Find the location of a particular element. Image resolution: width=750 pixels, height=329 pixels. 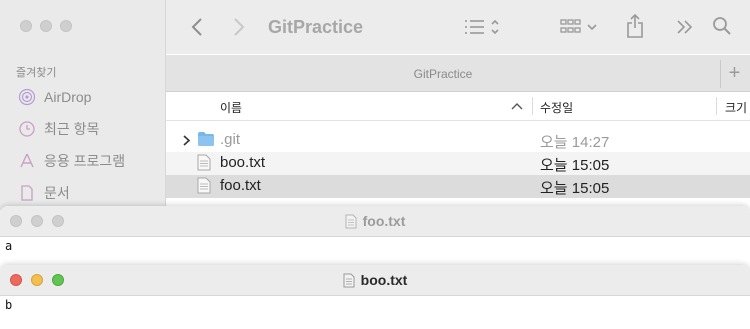

share-icon is located at coordinates (635, 26).